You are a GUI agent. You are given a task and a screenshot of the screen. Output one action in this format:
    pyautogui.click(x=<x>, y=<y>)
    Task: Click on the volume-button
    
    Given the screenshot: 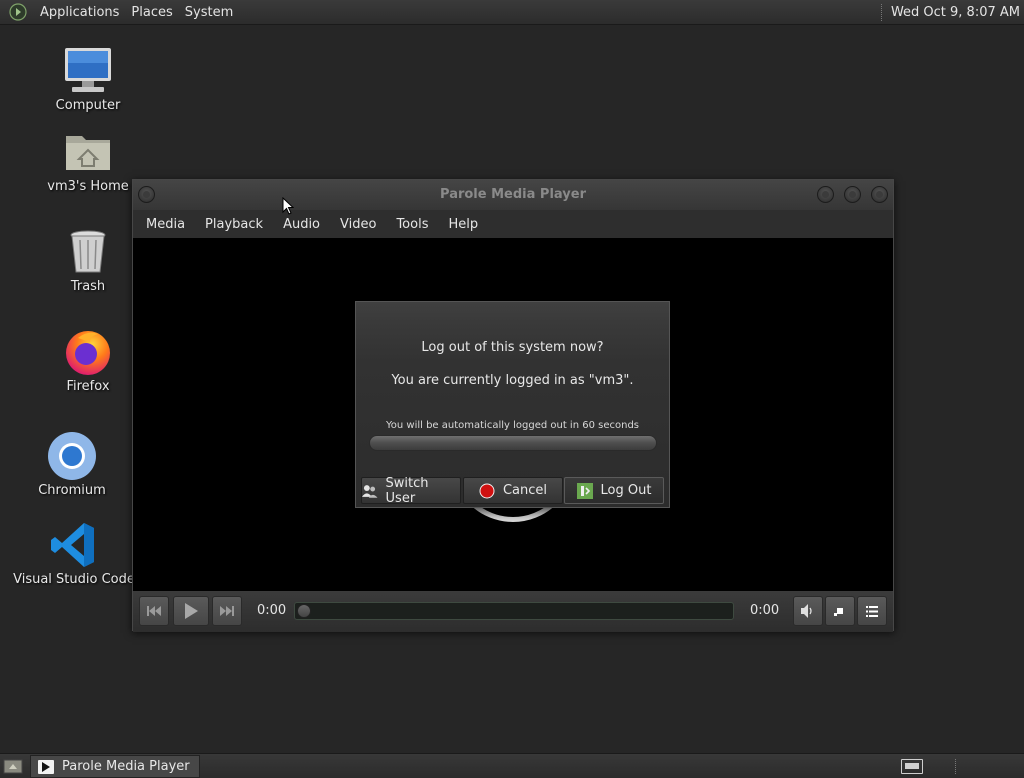 What is the action you would take?
    pyautogui.click(x=808, y=611)
    